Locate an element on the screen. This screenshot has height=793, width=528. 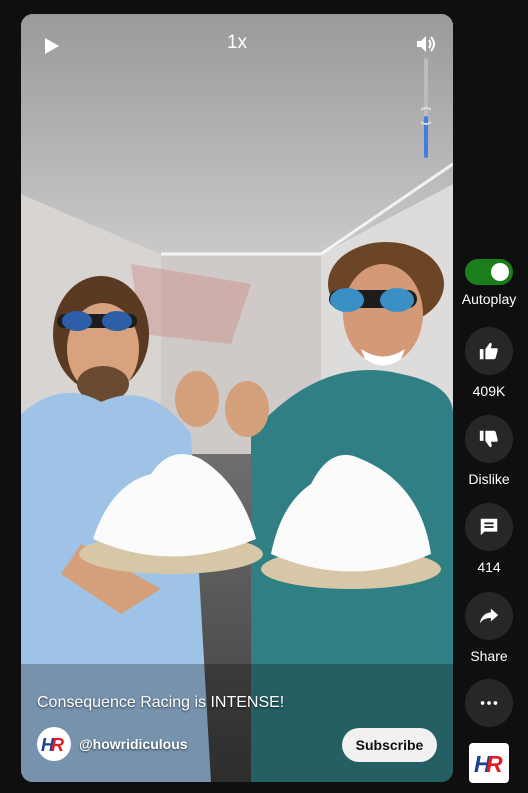
comment-icon is located at coordinates (489, 527).